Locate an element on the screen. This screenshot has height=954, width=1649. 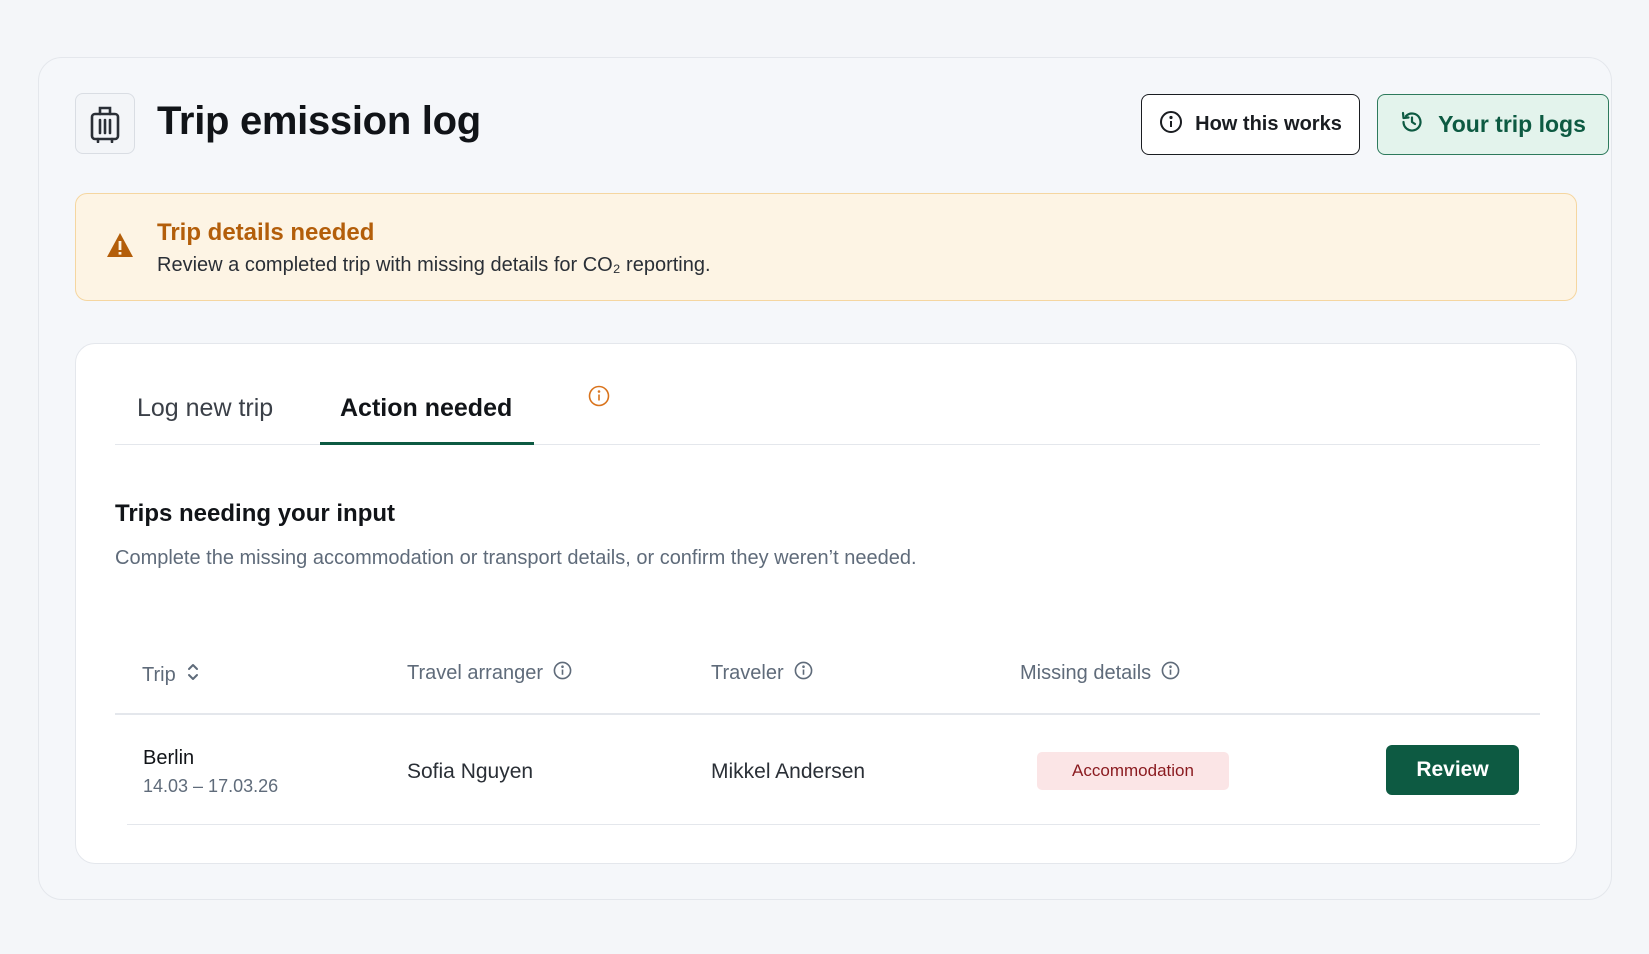
alert-title: Trip details needed is located at coordinates (266, 232).